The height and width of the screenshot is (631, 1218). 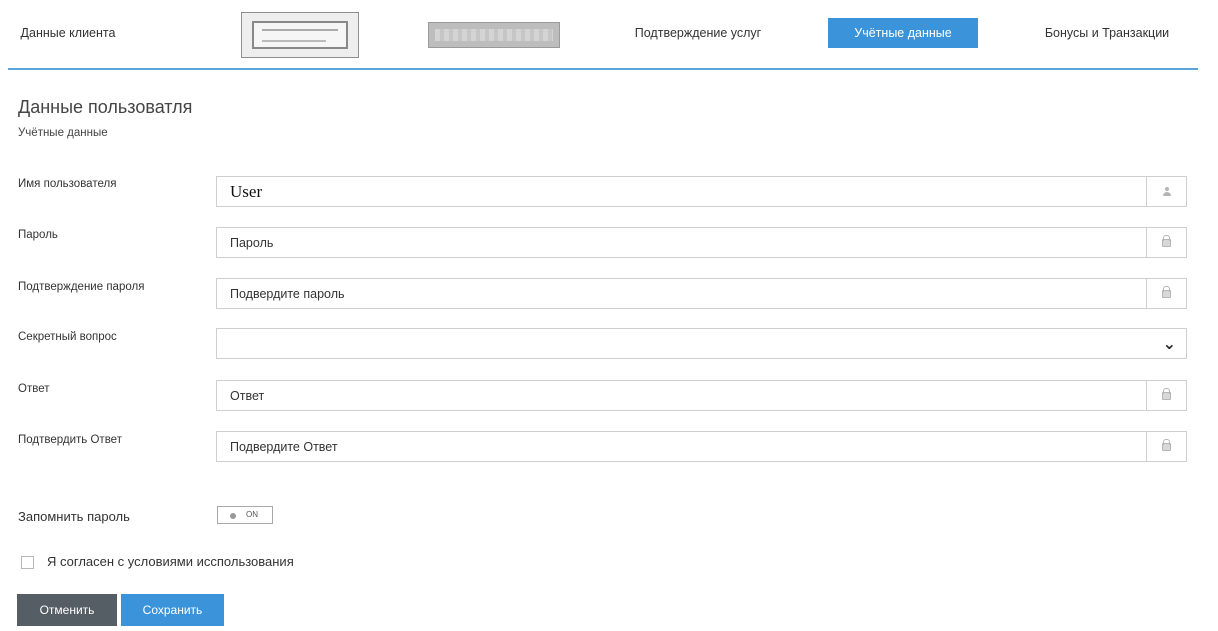 I want to click on answer-input, so click(x=682, y=395).